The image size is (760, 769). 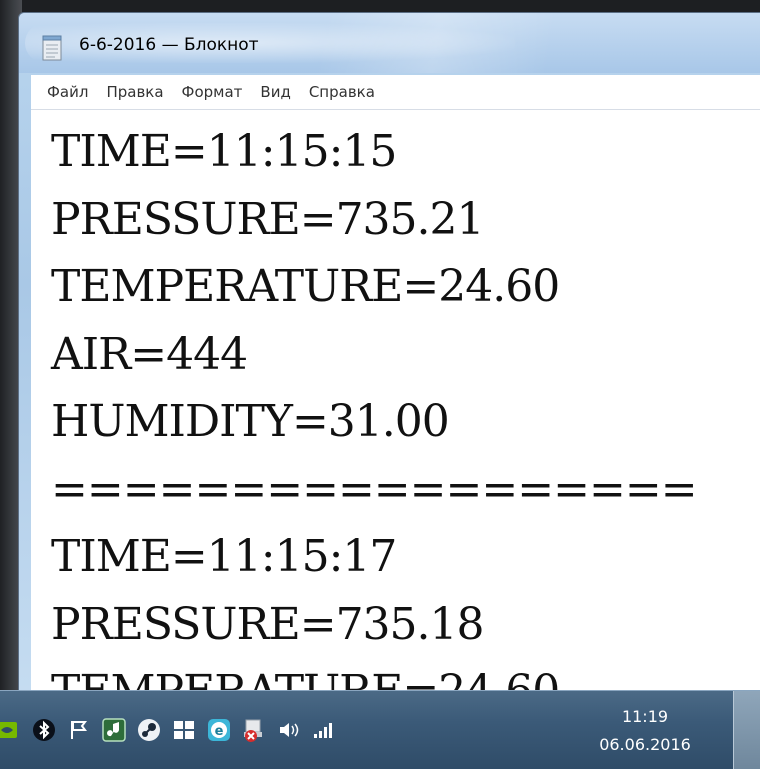 I want to click on text-line: AIR=444, so click(x=149, y=354).